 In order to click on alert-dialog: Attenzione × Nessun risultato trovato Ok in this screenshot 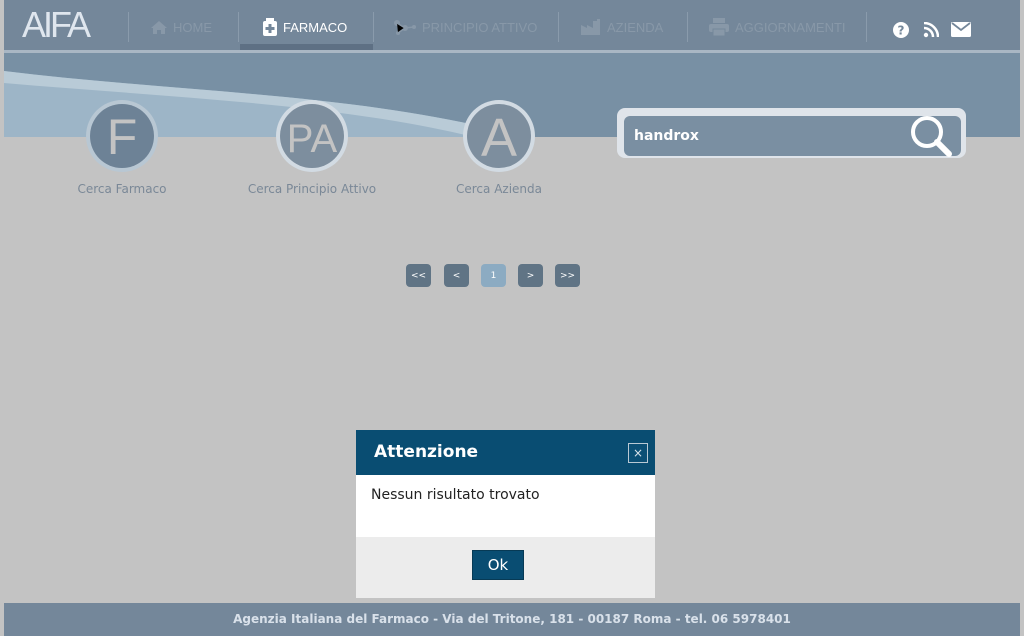, I will do `click(505, 514)`.